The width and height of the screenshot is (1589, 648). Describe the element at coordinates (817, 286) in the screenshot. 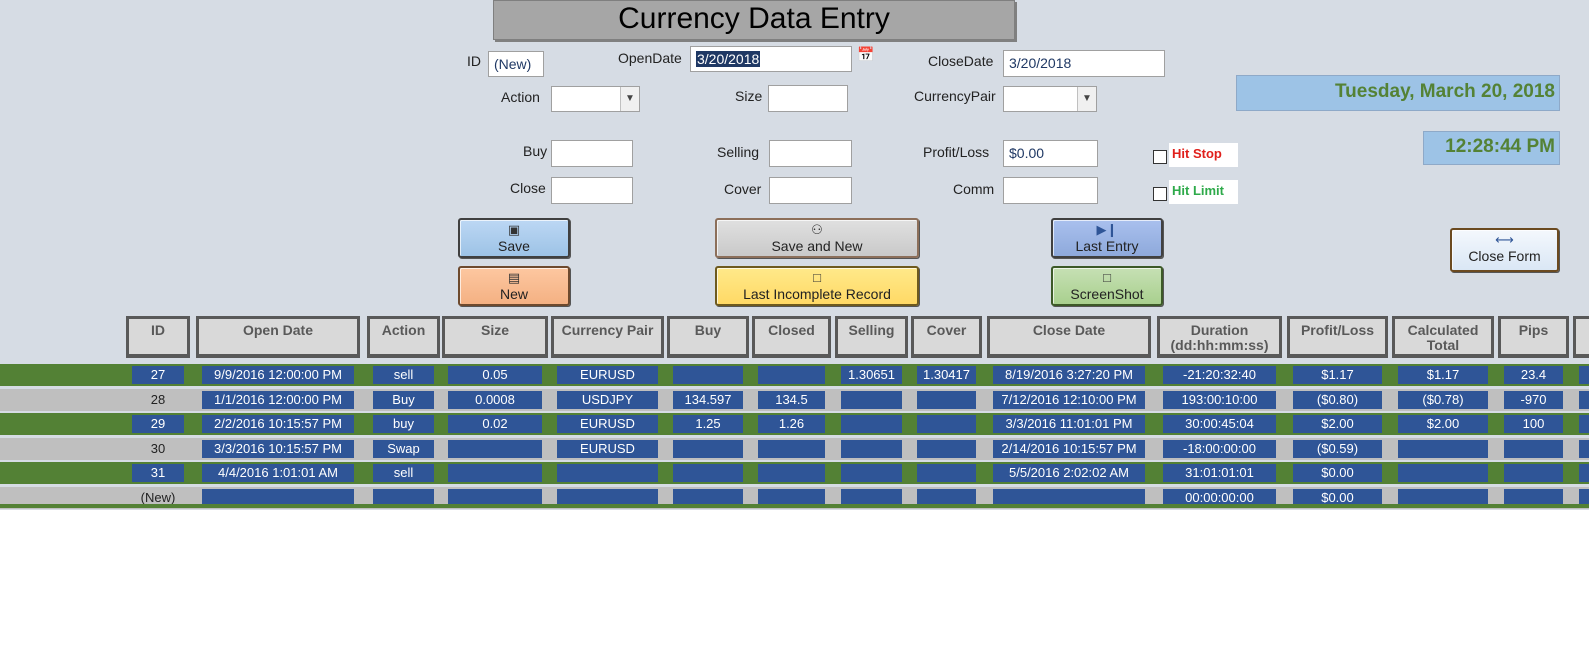

I see `last-incomplete-record-button: □ Last Incomplete Record` at that location.